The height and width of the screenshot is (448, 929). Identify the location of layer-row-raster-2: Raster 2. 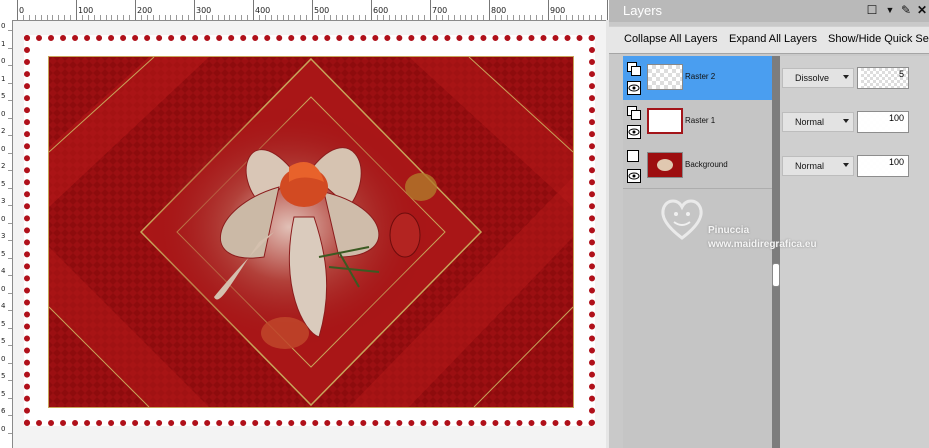
(698, 78).